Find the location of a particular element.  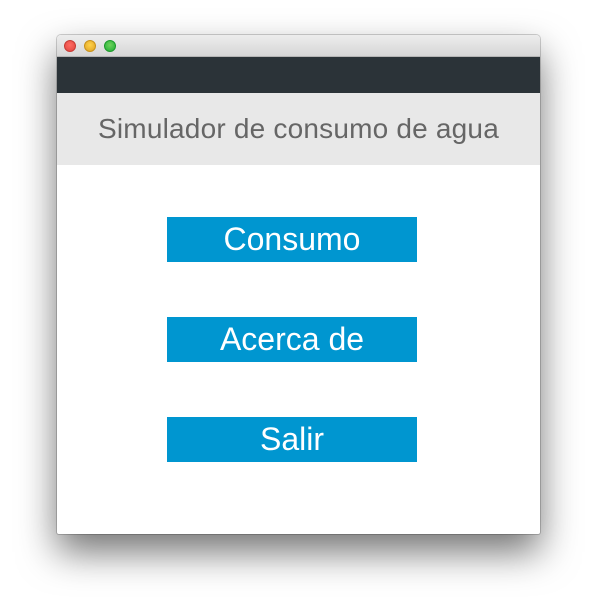

minimize-window-button is located at coordinates (90, 46).